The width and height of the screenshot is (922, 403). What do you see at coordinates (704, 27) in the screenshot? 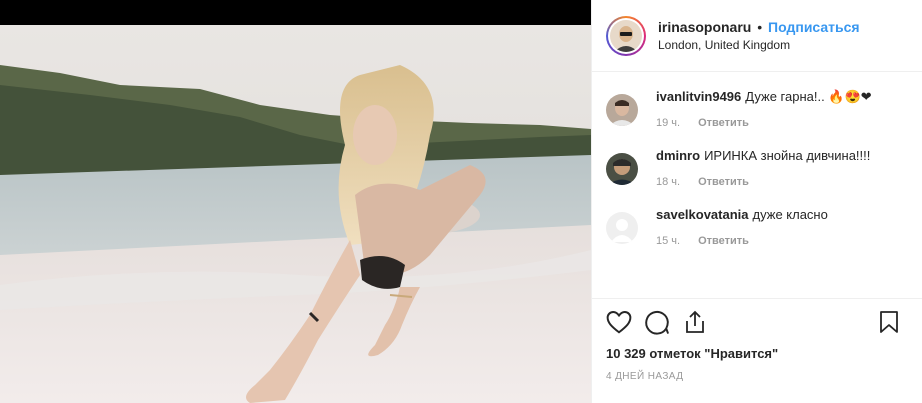
I see `author-username: irinasoponaru` at bounding box center [704, 27].